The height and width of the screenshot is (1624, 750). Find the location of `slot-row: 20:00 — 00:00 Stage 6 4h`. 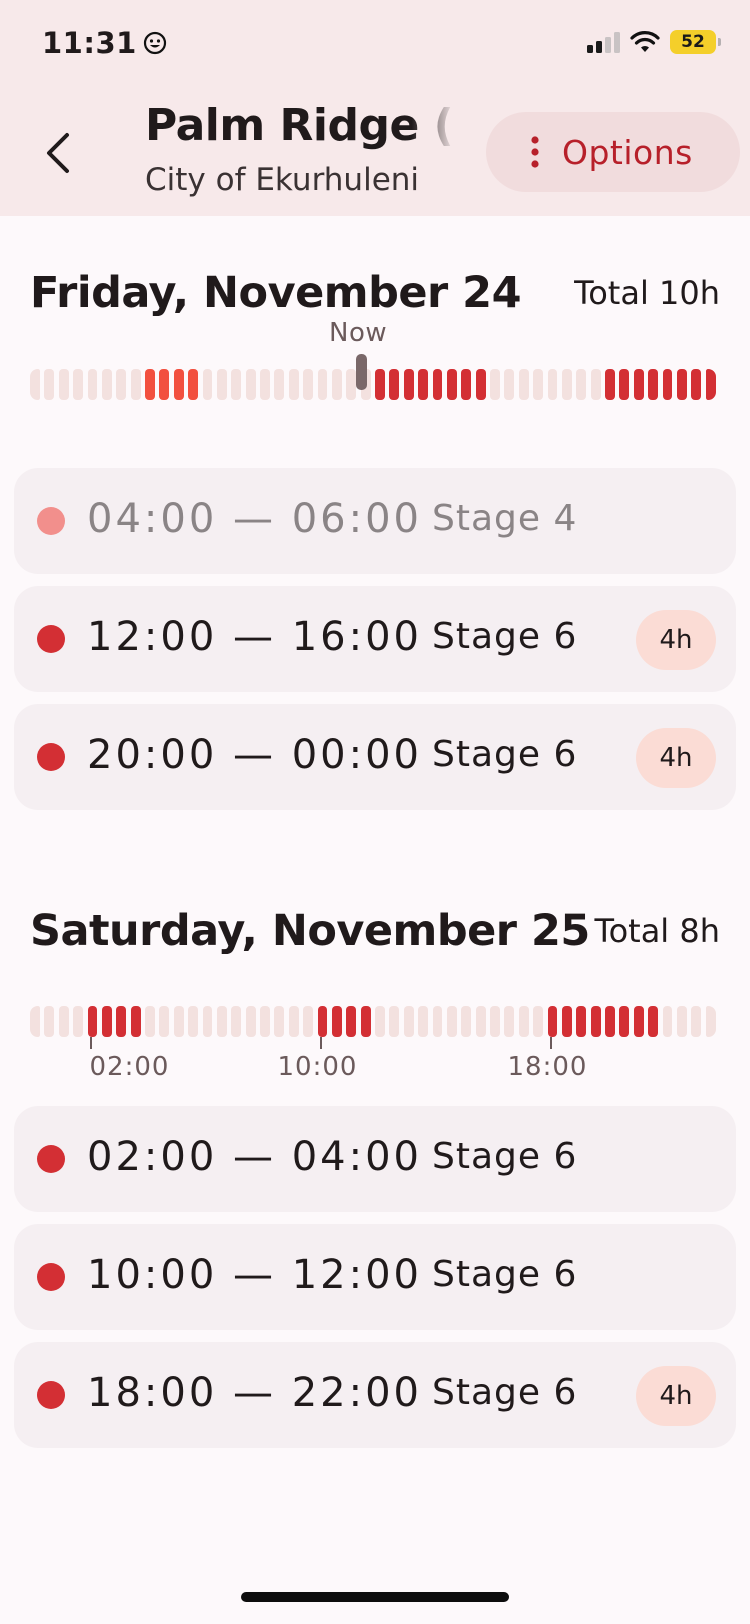

slot-row: 20:00 — 00:00 Stage 6 4h is located at coordinates (375, 757).